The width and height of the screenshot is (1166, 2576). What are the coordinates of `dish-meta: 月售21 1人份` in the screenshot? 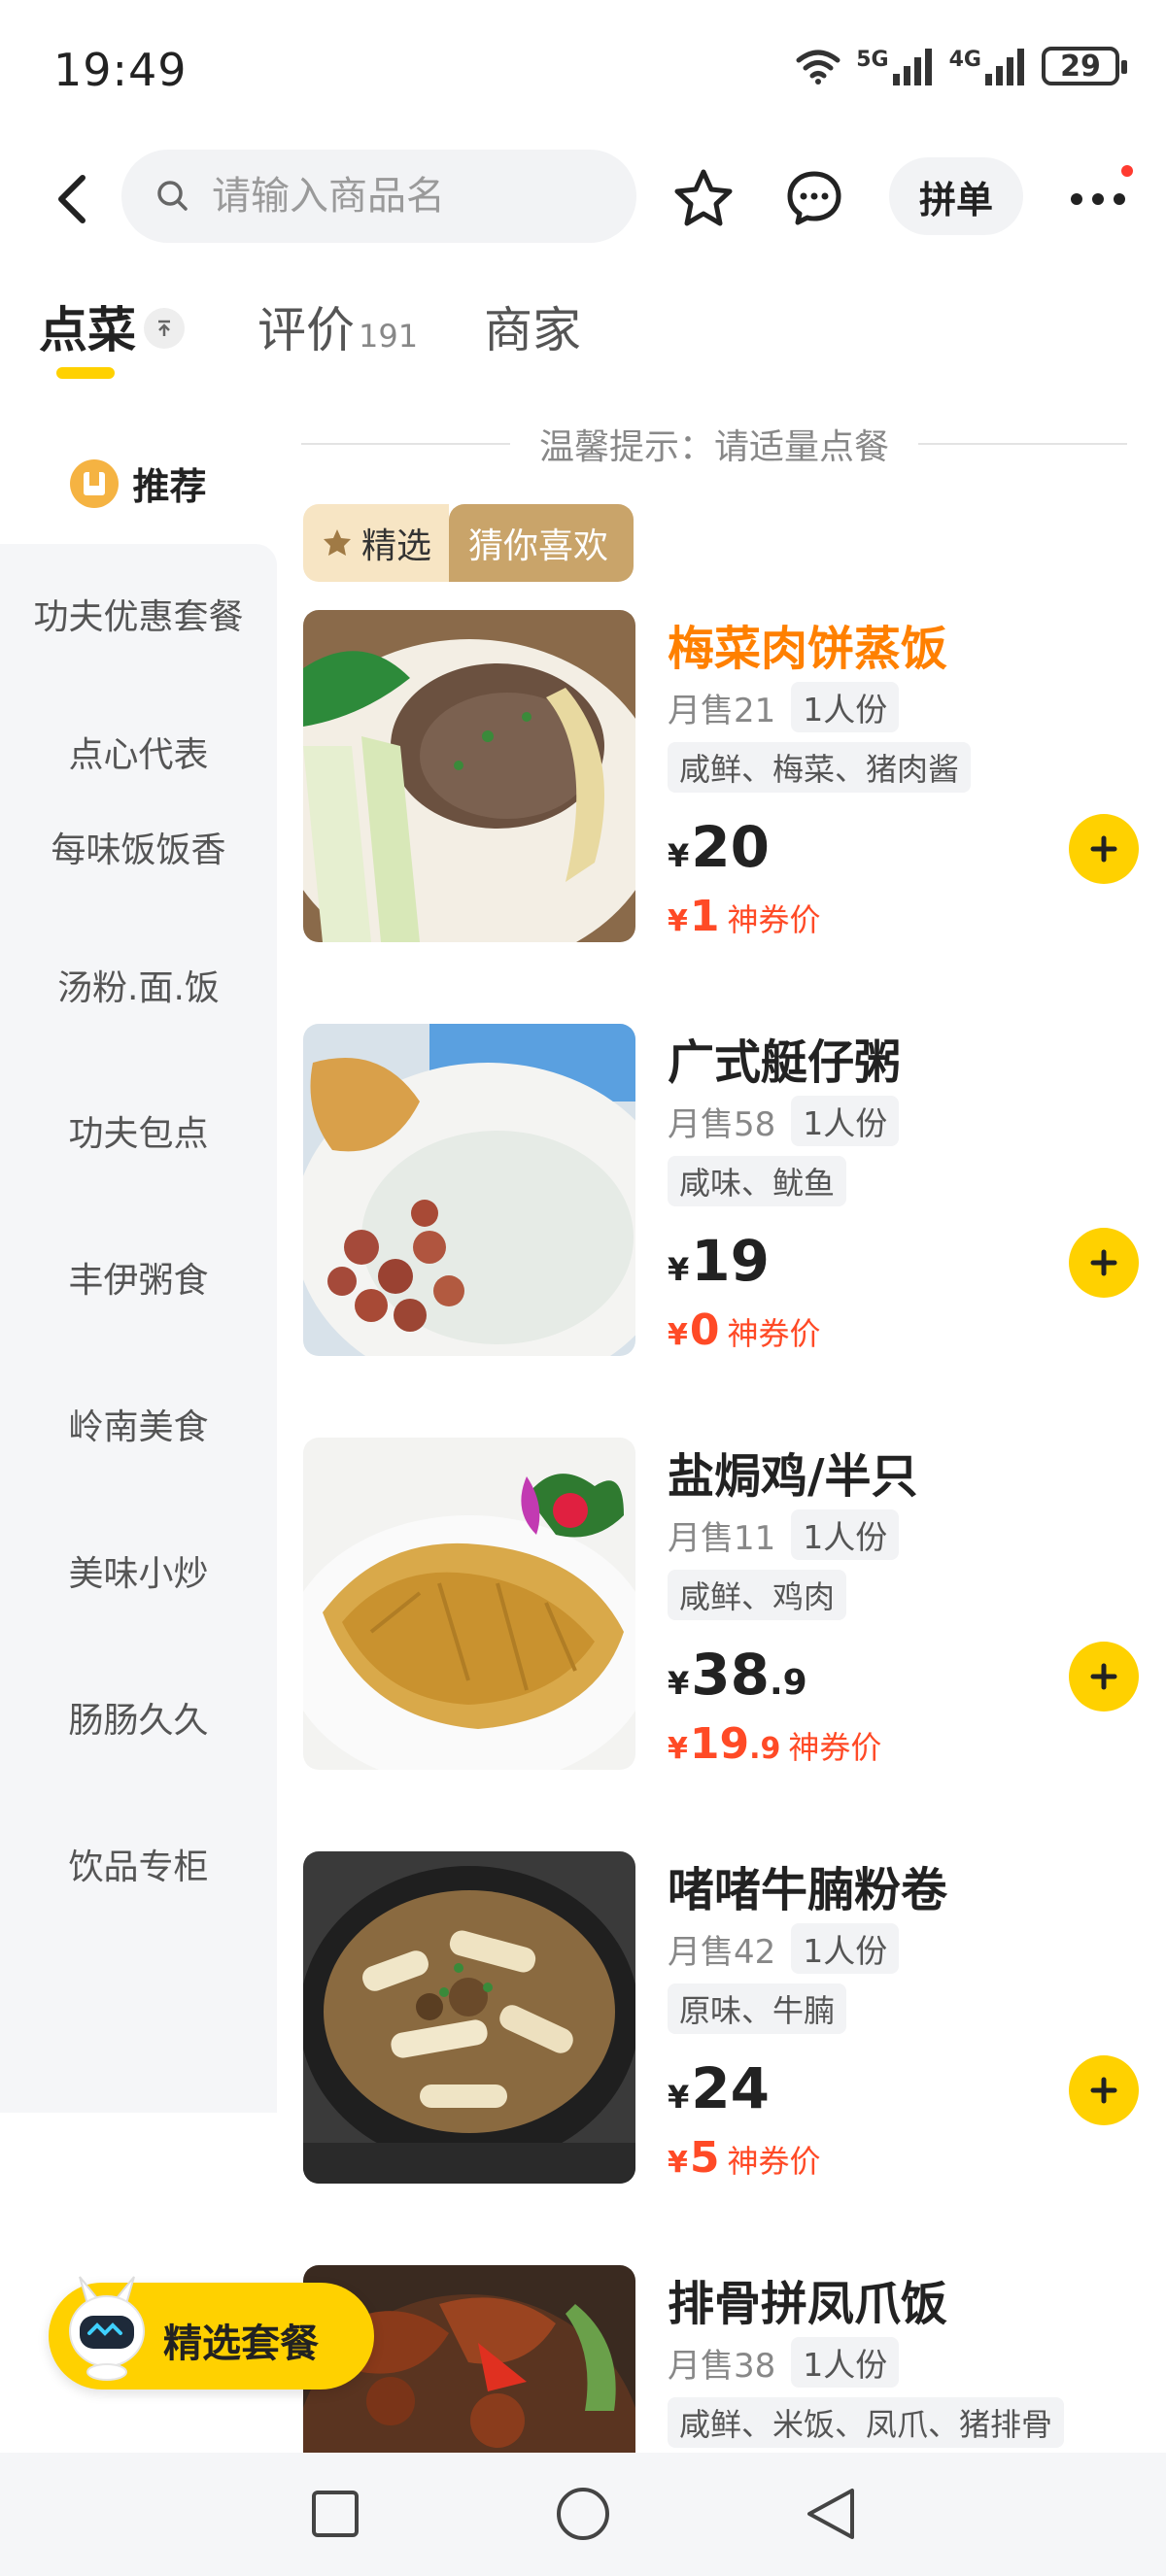 It's located at (784, 707).